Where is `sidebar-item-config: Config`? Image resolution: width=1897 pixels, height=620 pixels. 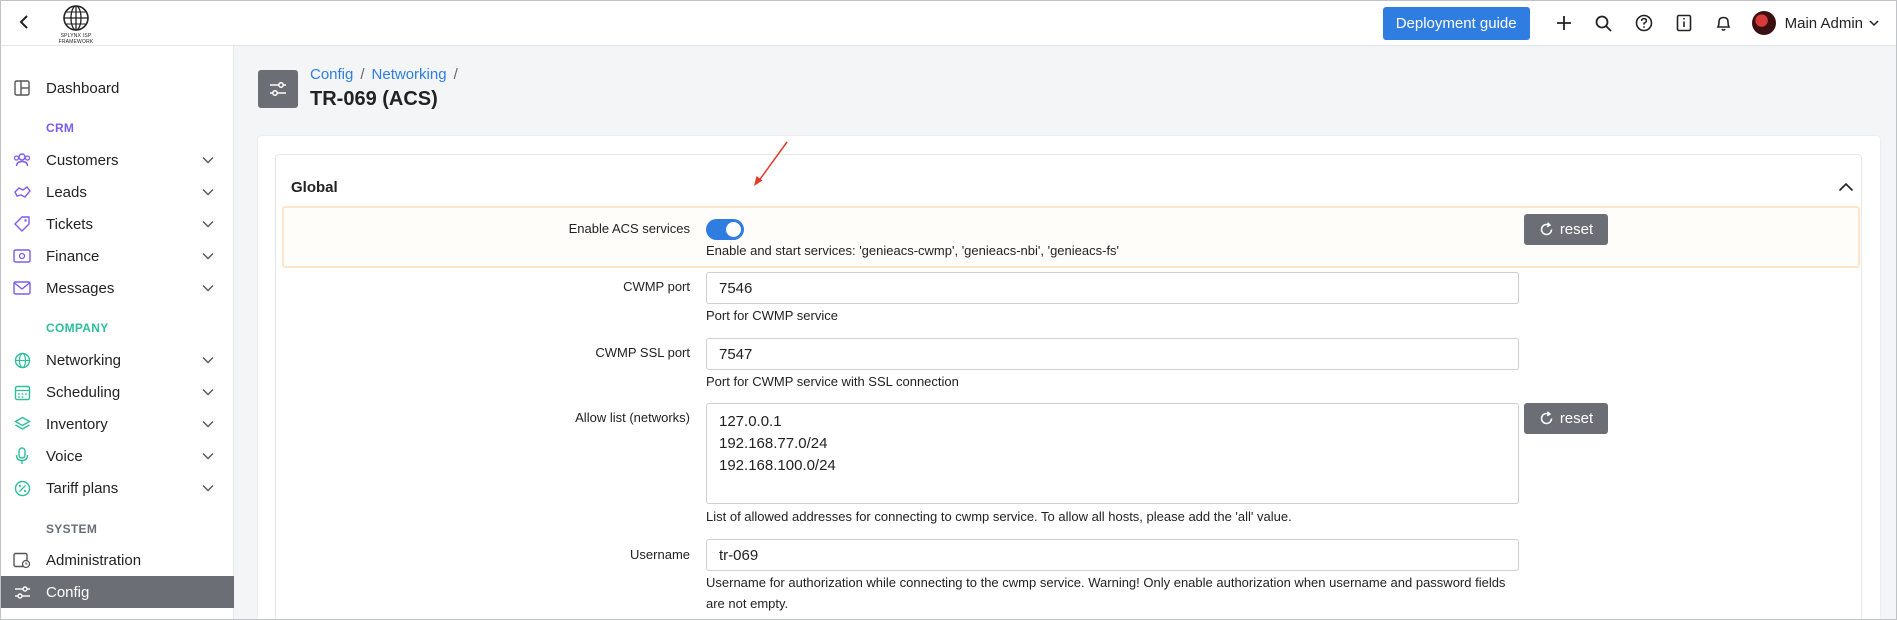
sidebar-item-config: Config is located at coordinates (117, 592).